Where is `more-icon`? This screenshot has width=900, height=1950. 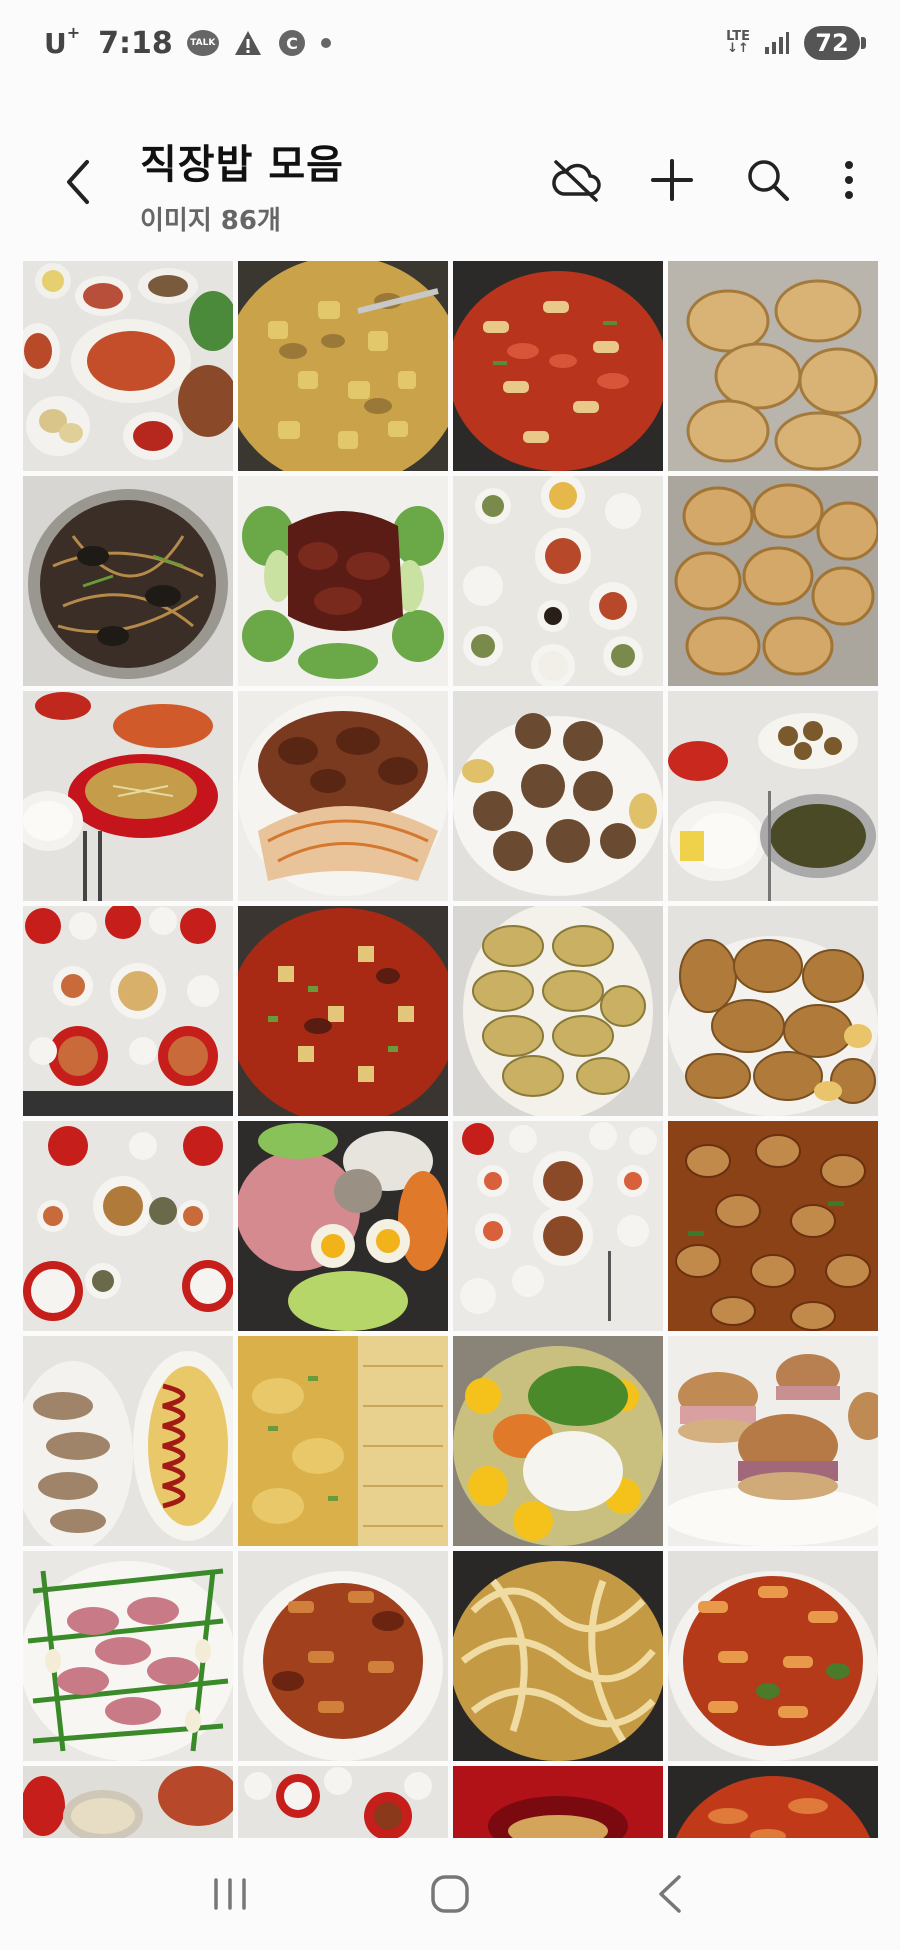
more-icon is located at coordinates (849, 180).